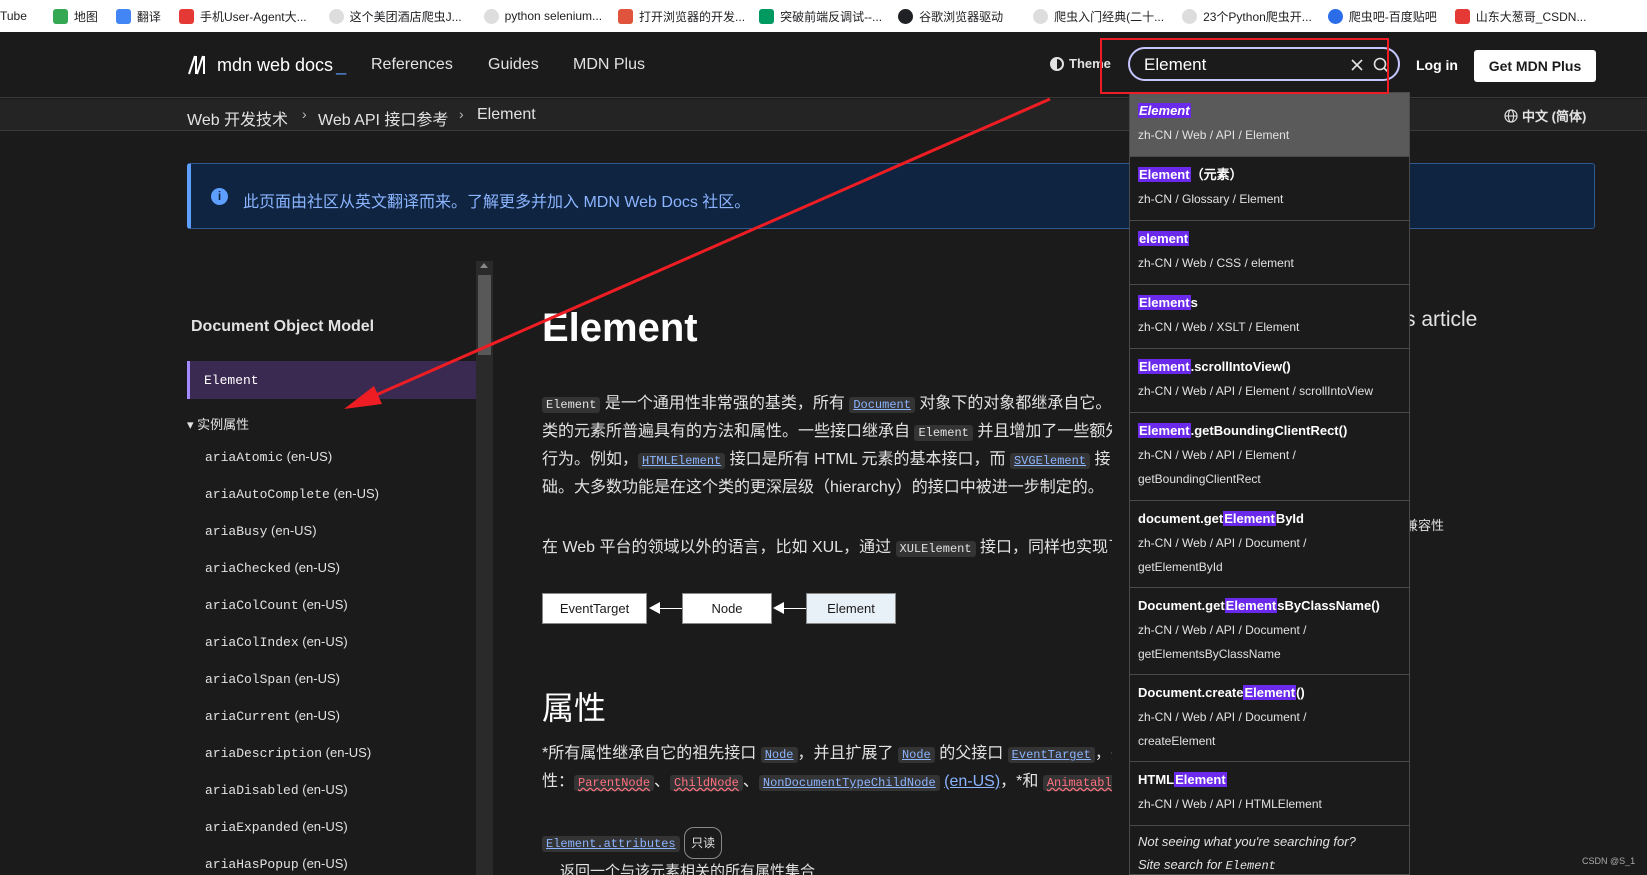  What do you see at coordinates (261, 531) in the screenshot?
I see `sidebar-item: ariaBusy (en-US)` at bounding box center [261, 531].